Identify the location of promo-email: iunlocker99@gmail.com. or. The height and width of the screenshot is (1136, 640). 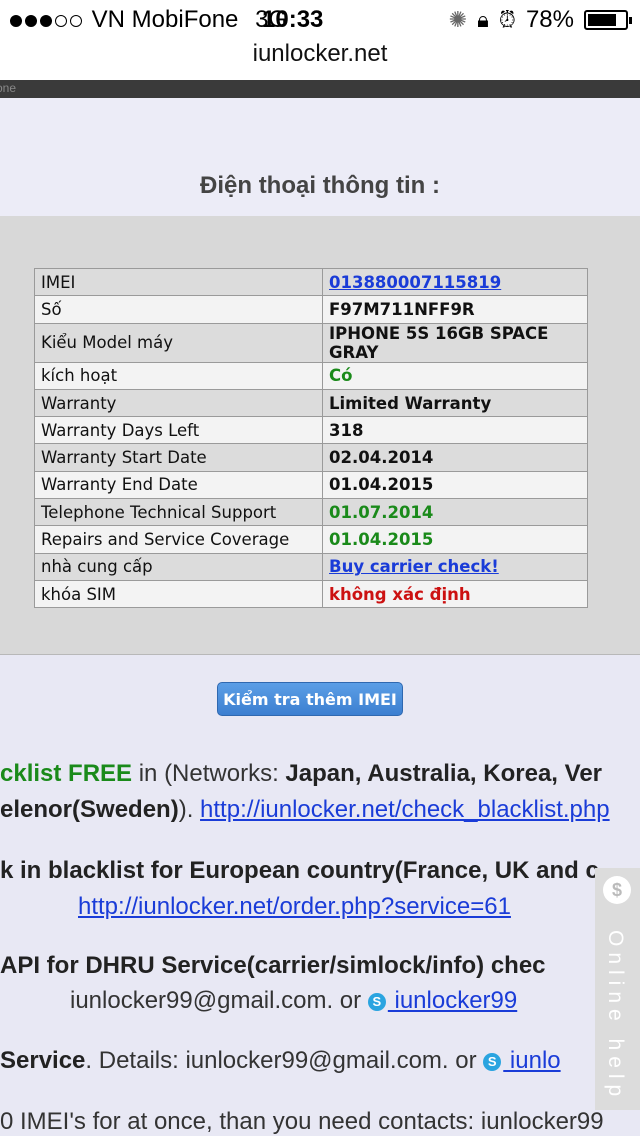
(219, 1000).